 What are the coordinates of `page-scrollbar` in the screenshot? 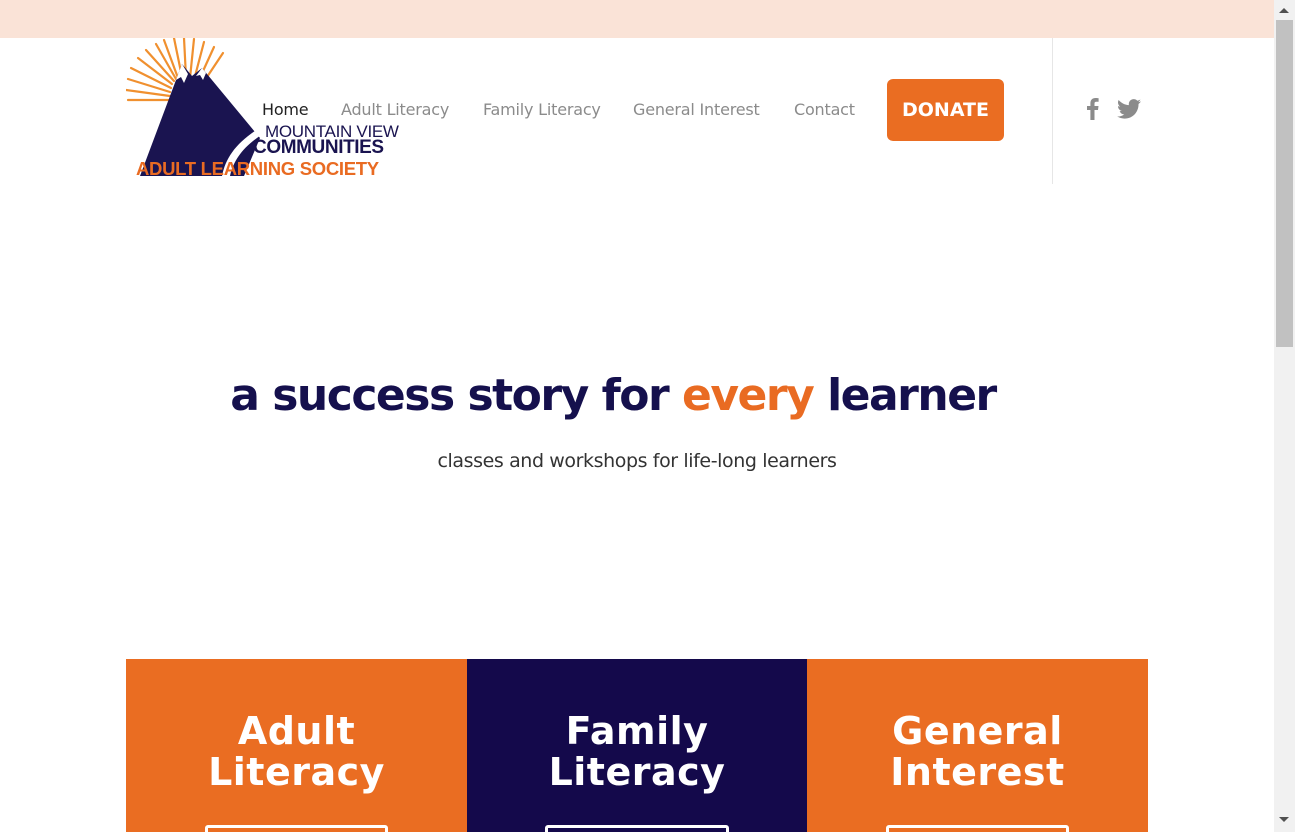 It's located at (1284, 416).